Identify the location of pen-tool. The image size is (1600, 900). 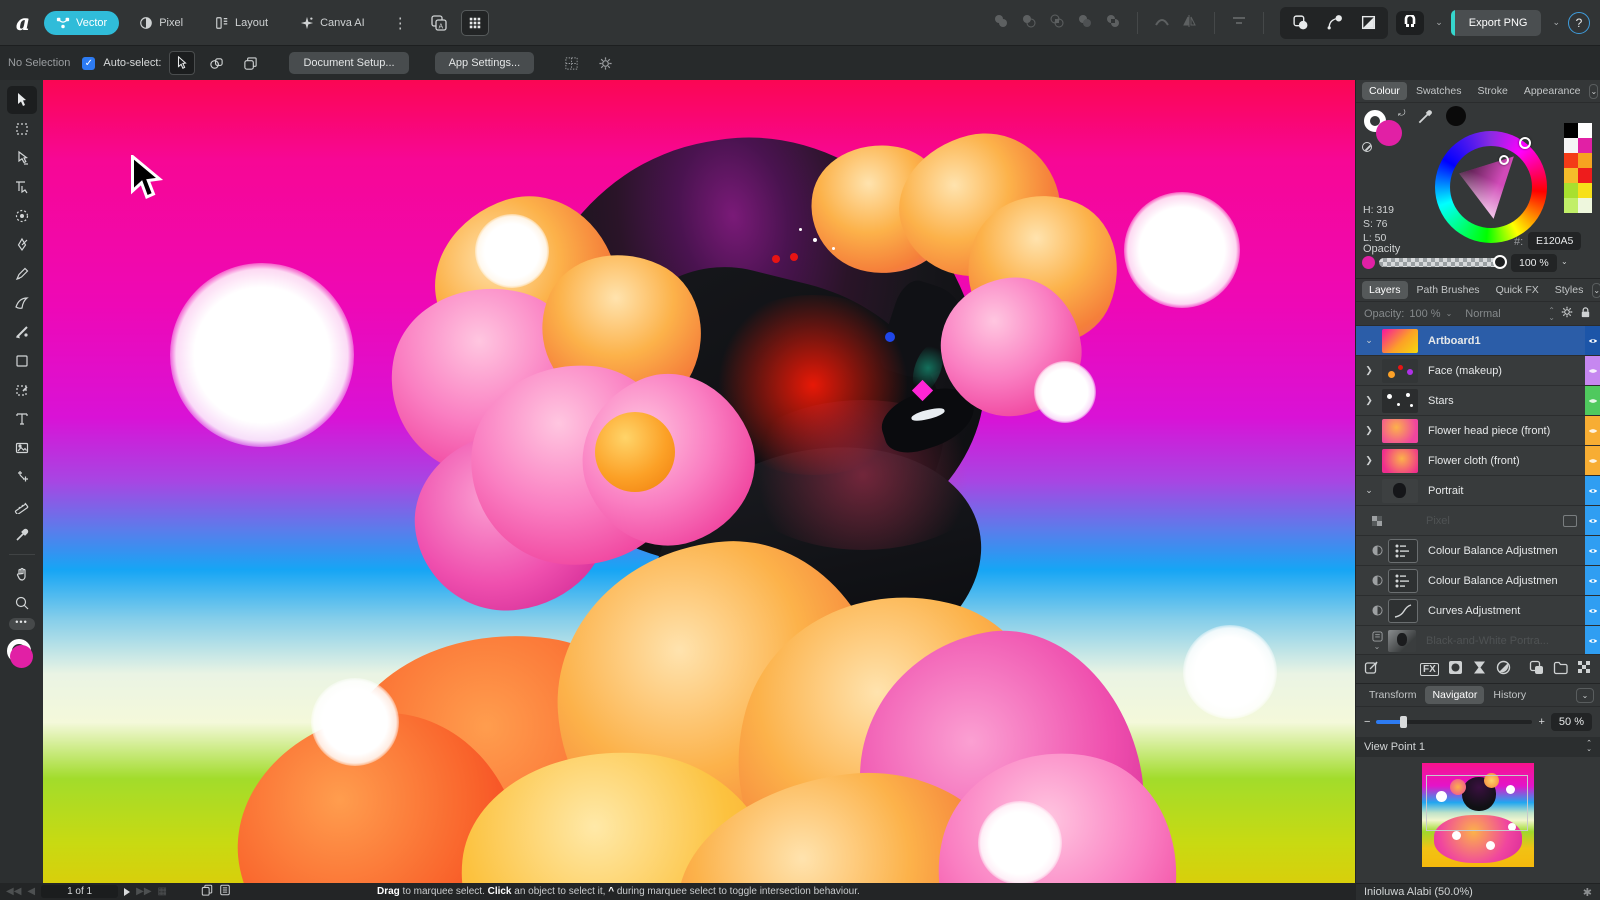
(22, 245).